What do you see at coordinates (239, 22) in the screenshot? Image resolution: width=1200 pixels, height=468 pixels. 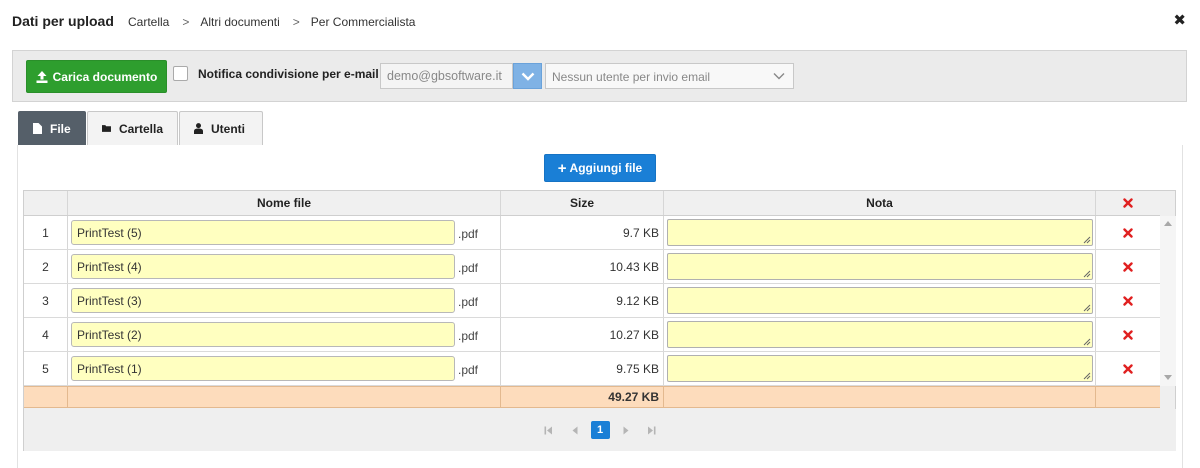 I see `breadcrumb-item: Altri documenti` at bounding box center [239, 22].